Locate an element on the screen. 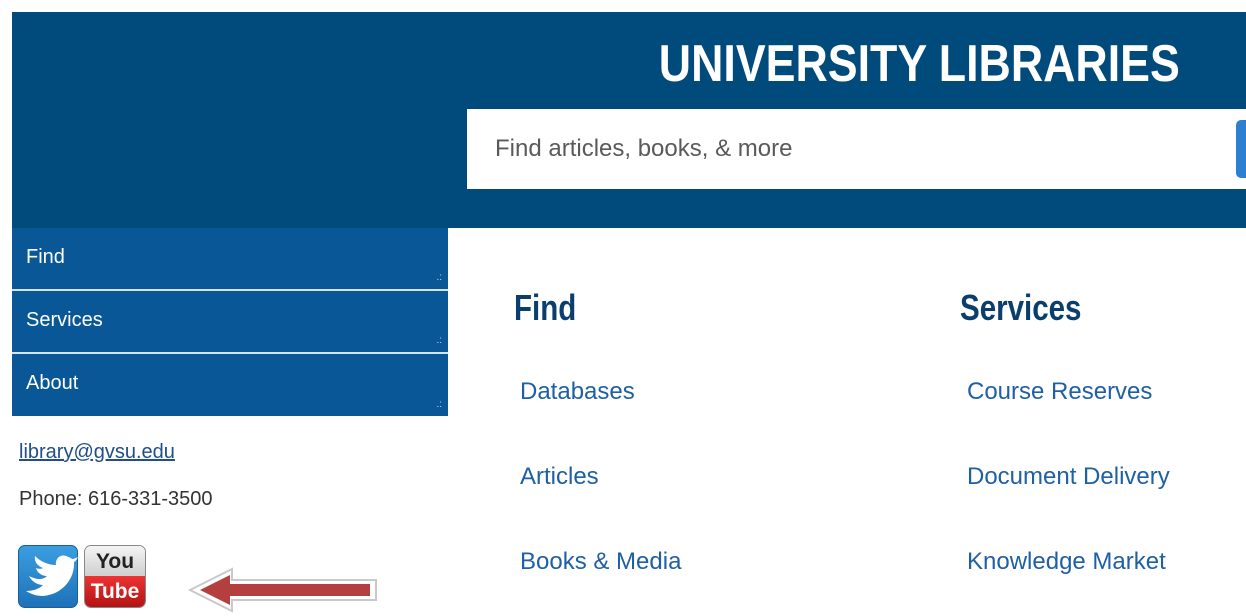  youtube-label-top: You is located at coordinates (115, 561).